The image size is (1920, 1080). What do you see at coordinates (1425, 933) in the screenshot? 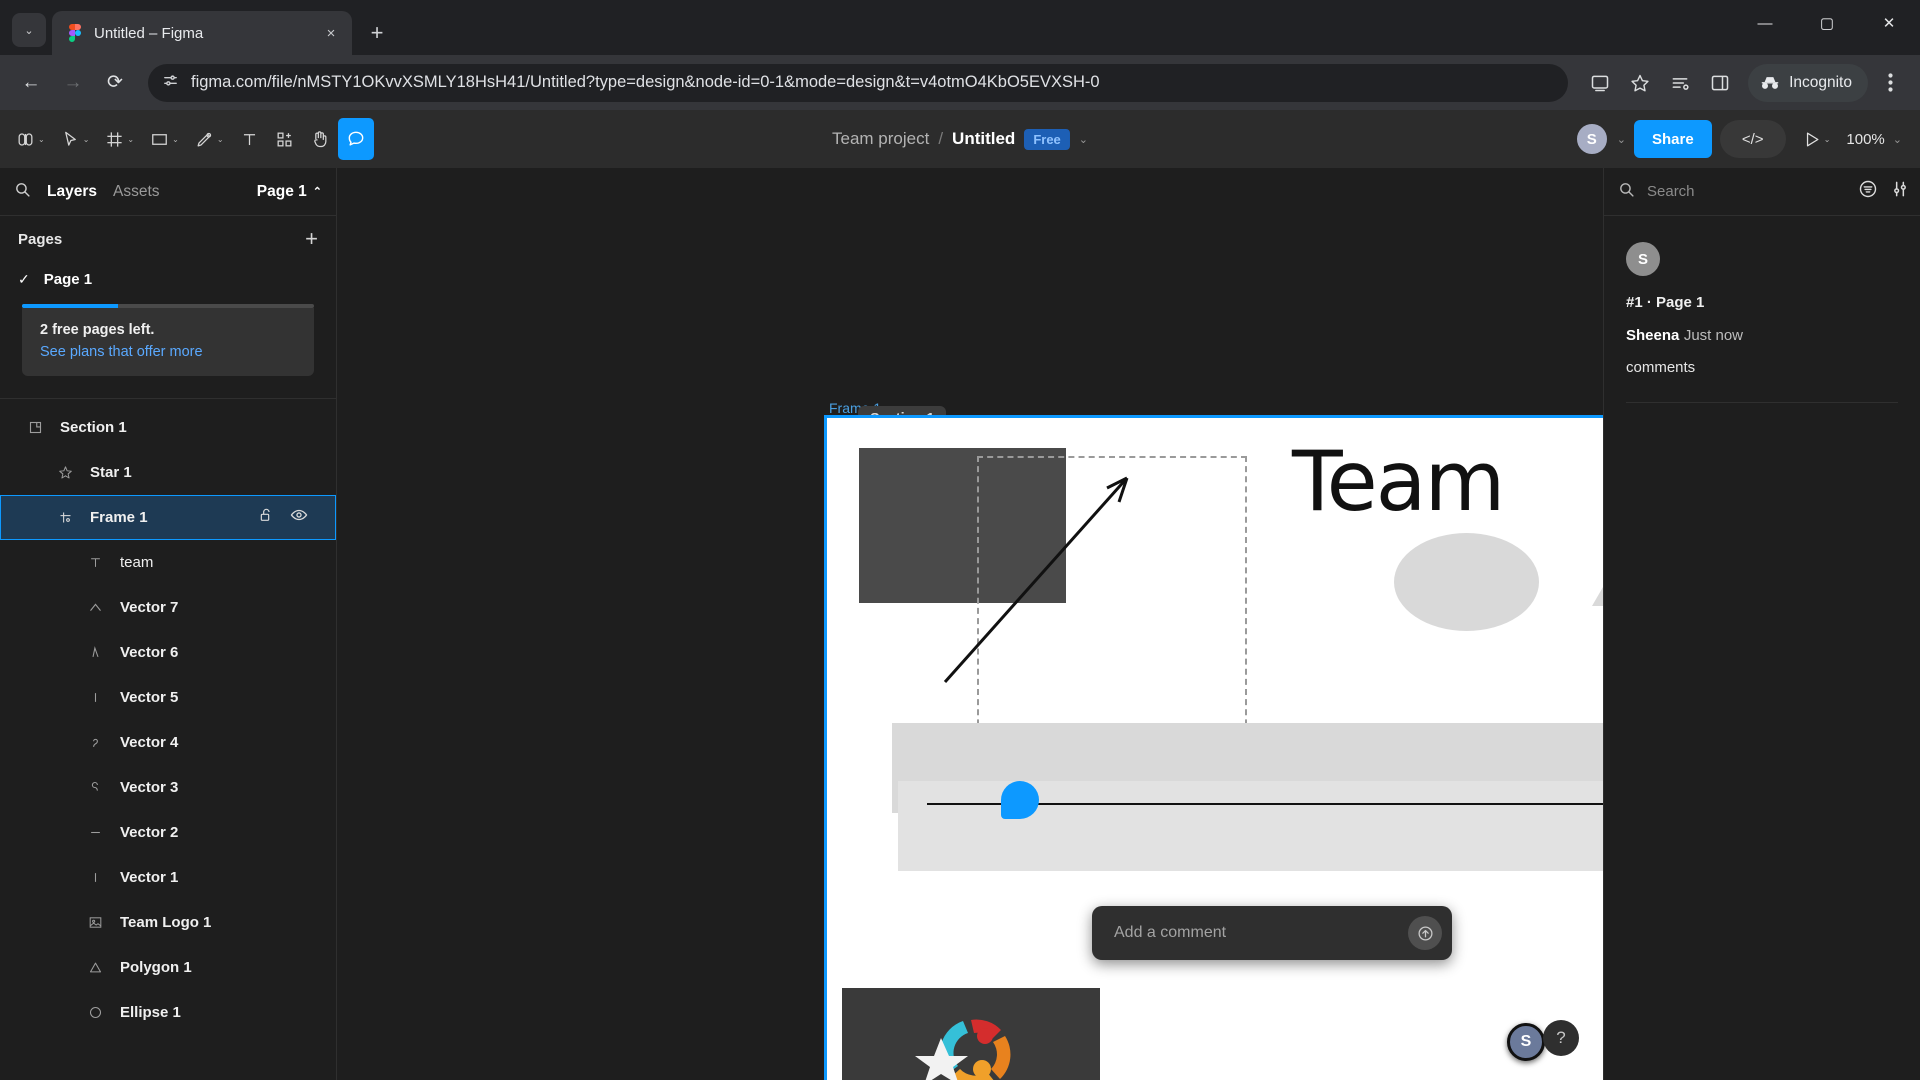
I see `comment-send-button` at bounding box center [1425, 933].